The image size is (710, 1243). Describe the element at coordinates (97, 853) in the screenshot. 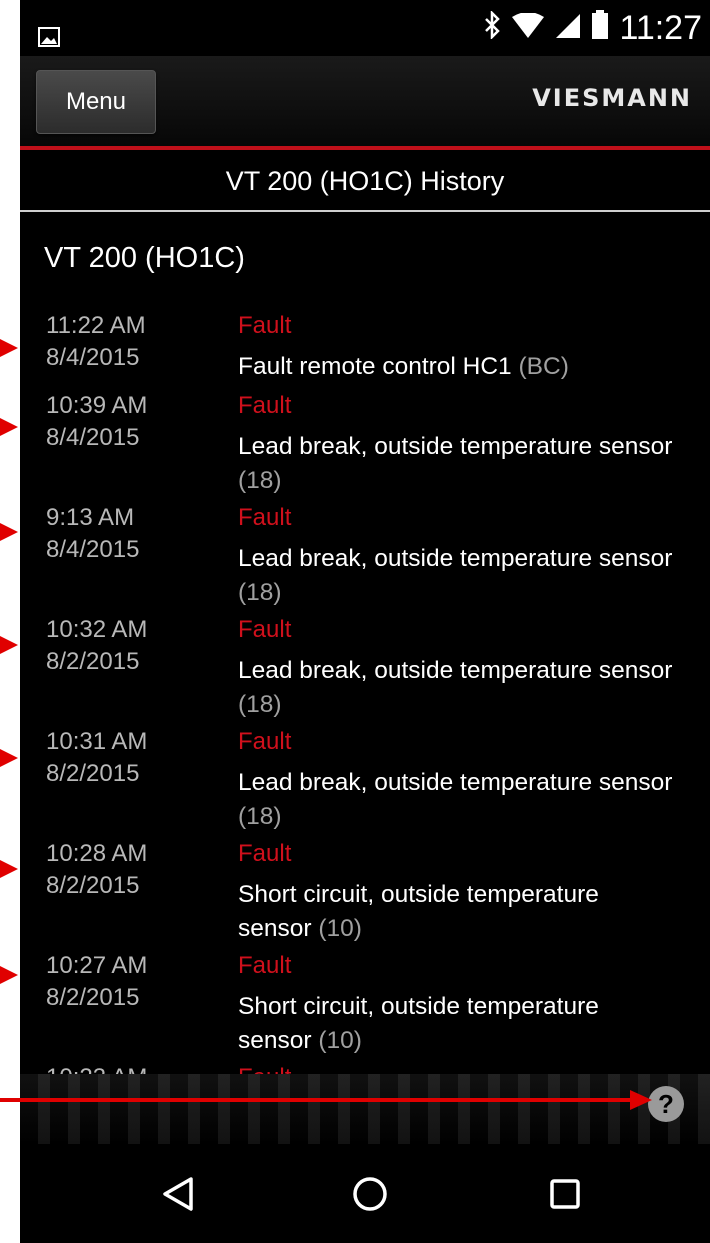

I see `entry-time: 10:28 AM` at that location.